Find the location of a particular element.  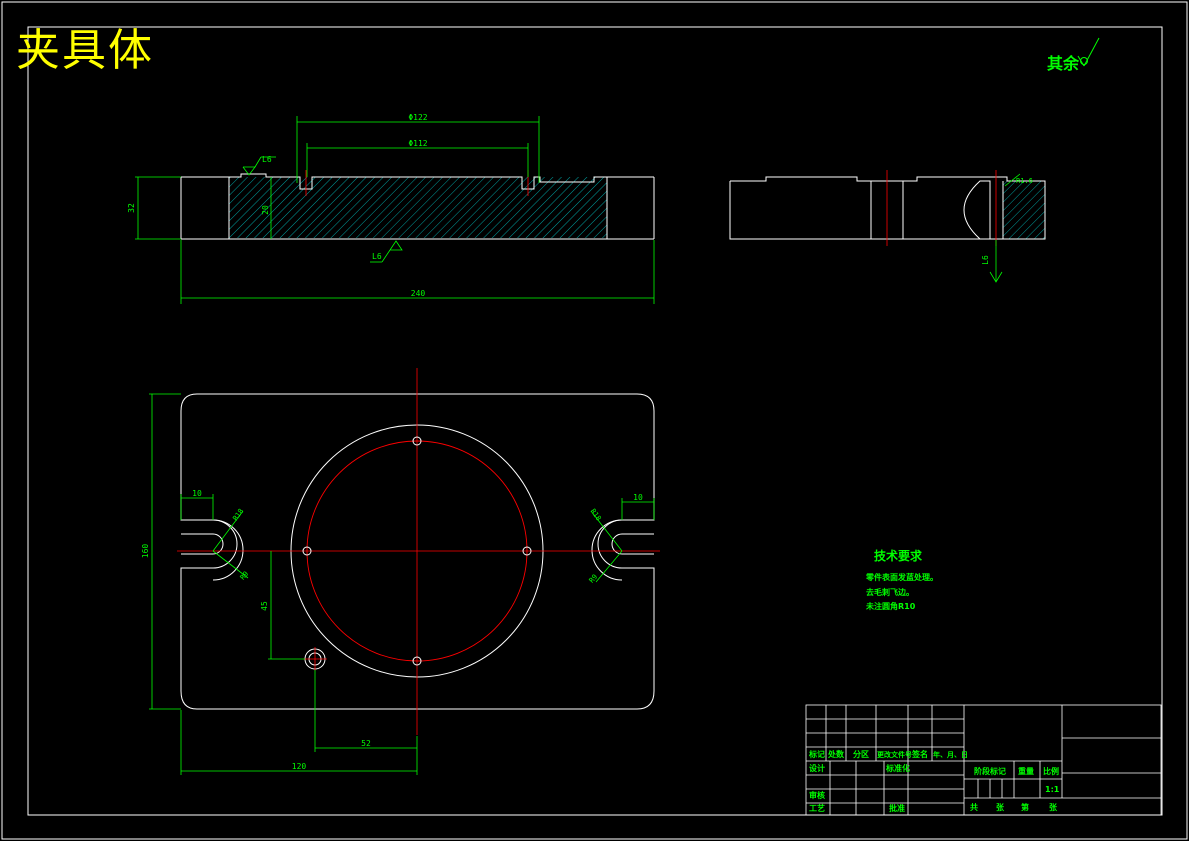

tech-requirement-2: 去毛刺飞边。 is located at coordinates (890, 592).